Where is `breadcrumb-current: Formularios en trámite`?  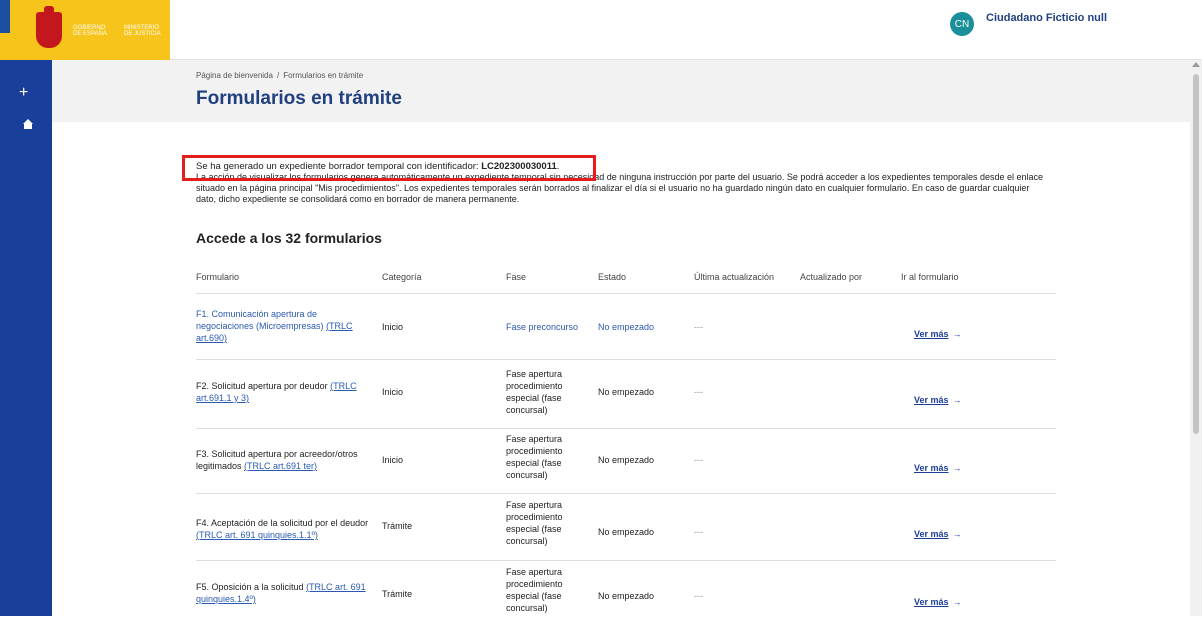
breadcrumb-current: Formularios en trámite is located at coordinates (323, 75).